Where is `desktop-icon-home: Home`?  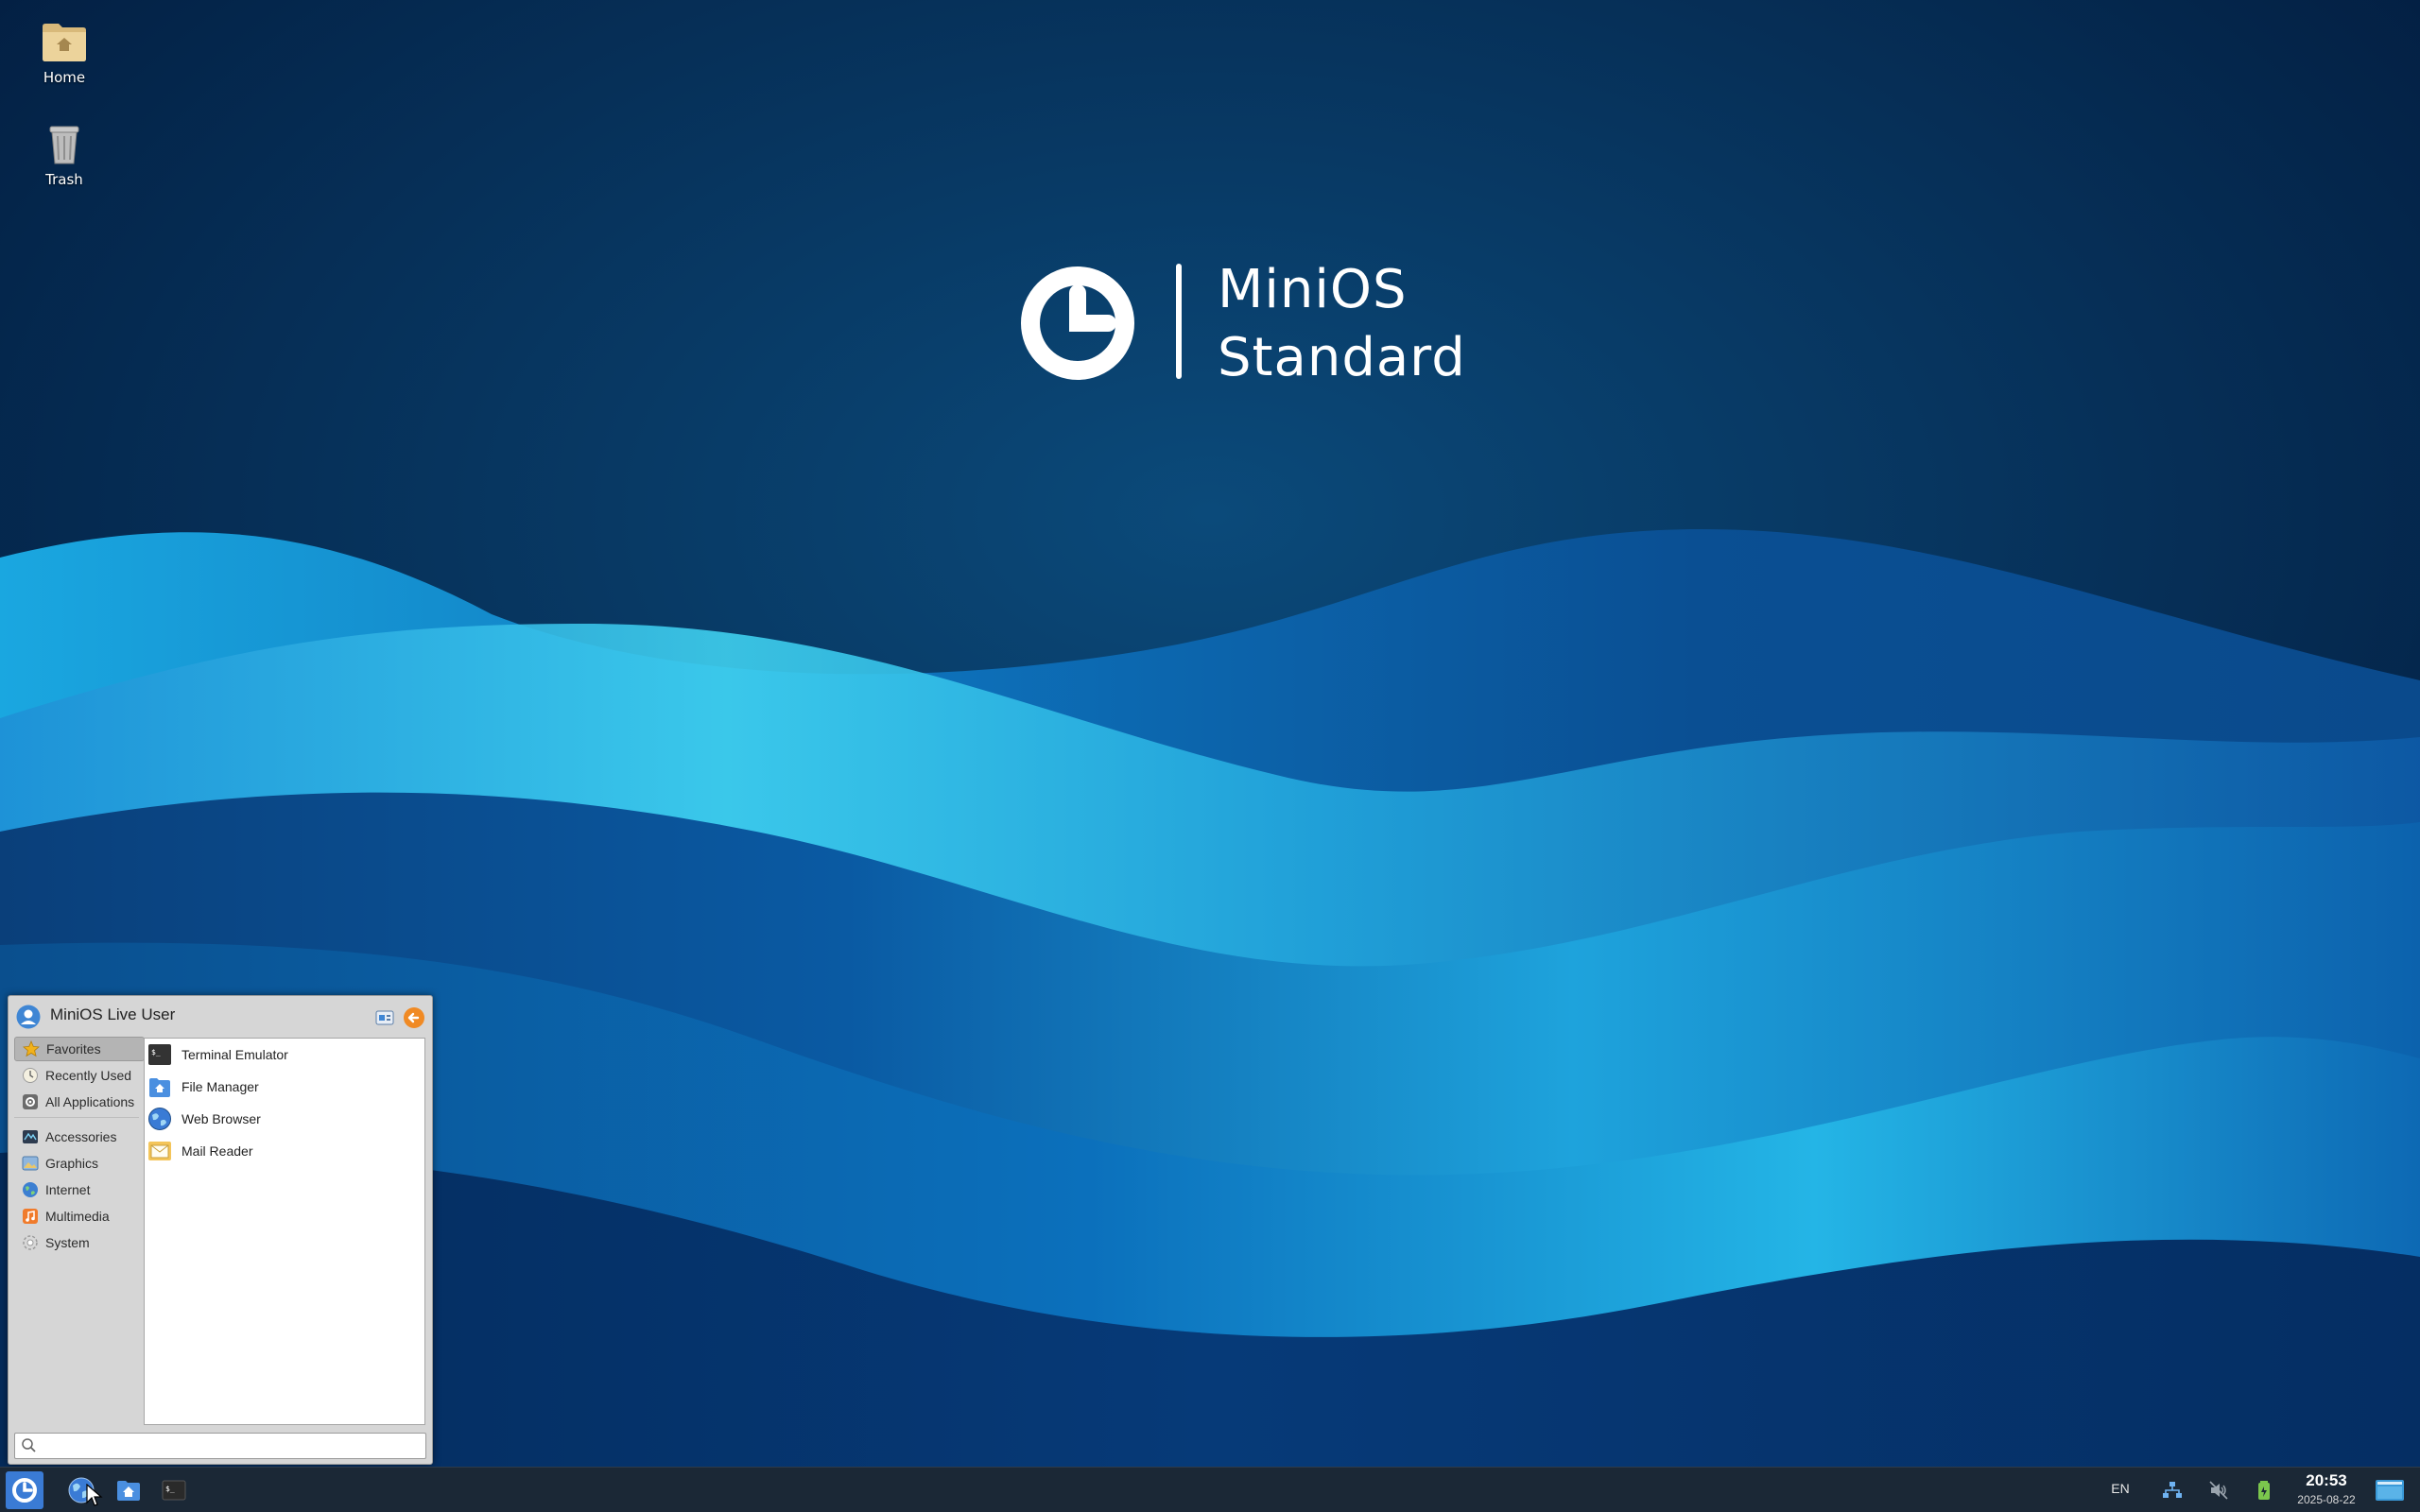
desktop-icon-home: Home is located at coordinates (64, 53).